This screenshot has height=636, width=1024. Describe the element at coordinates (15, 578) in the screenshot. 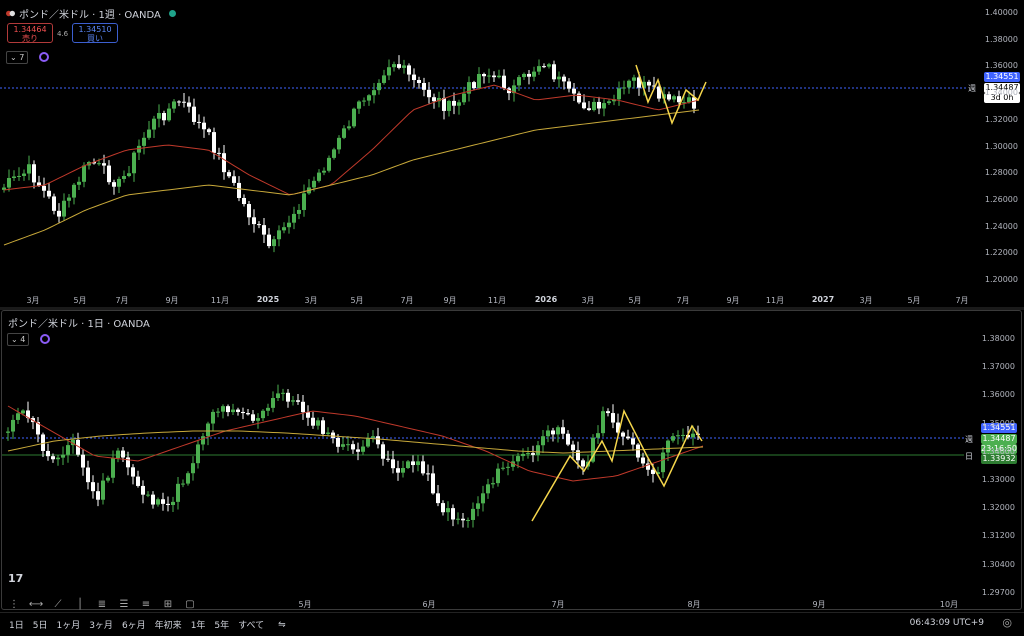

I see `tradingview-logo-icon: 17` at that location.